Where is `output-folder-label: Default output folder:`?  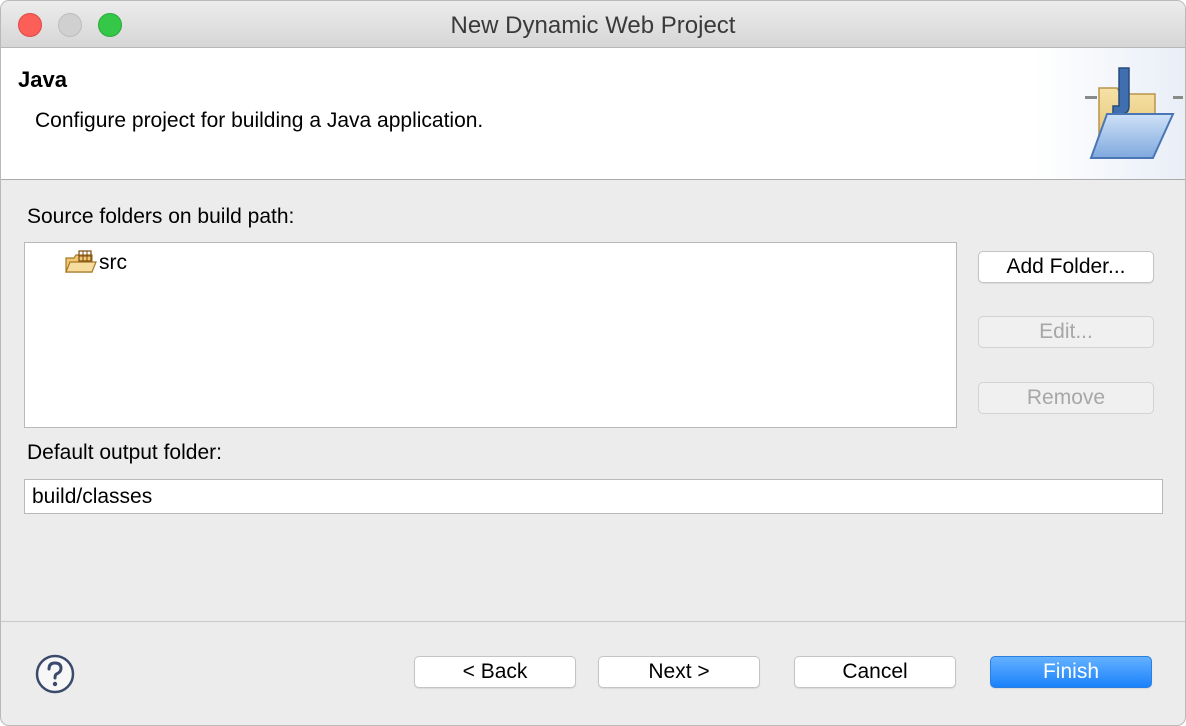
output-folder-label: Default output folder: is located at coordinates (124, 452).